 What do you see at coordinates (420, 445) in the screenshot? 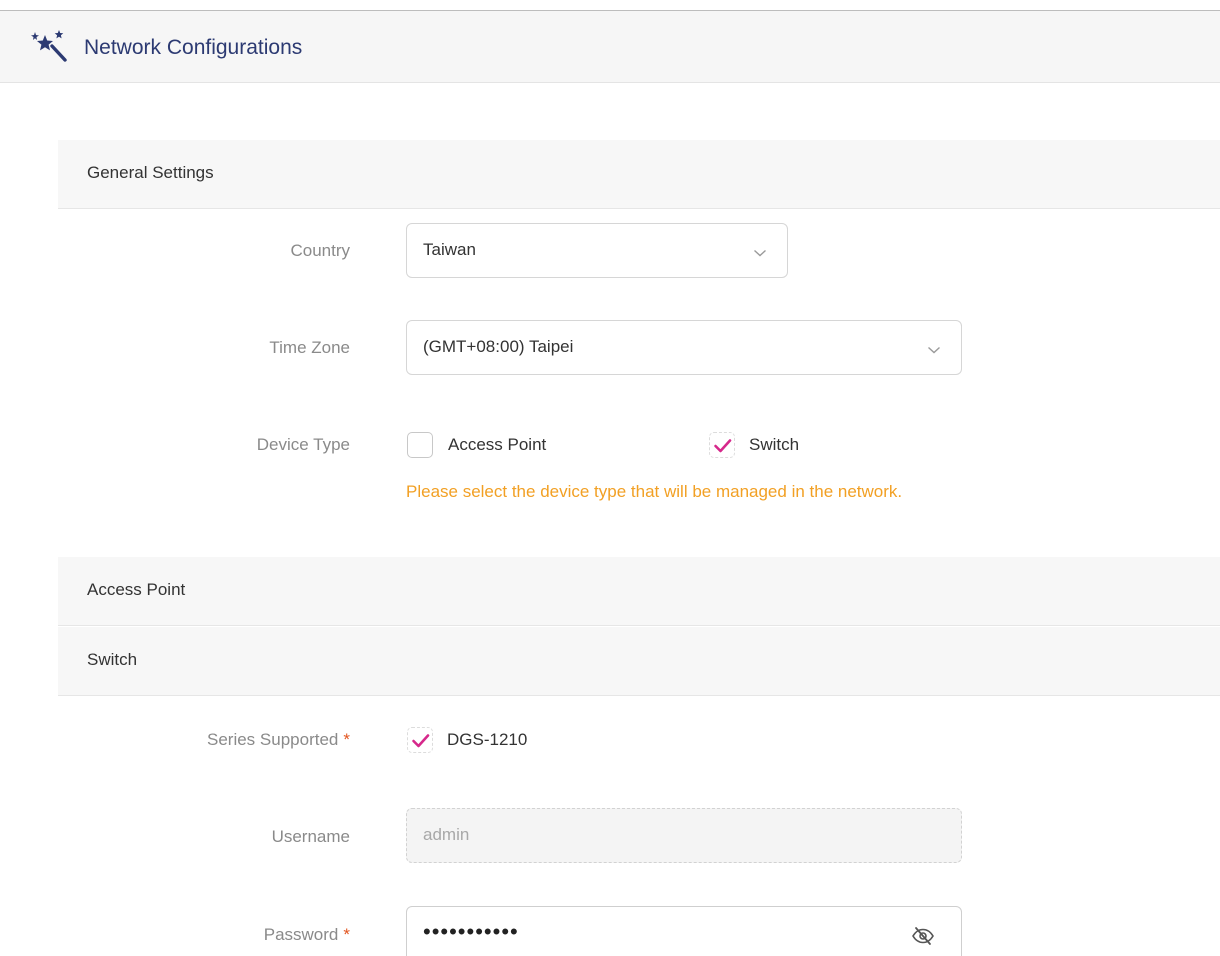
I see `access-point-checkbox` at bounding box center [420, 445].